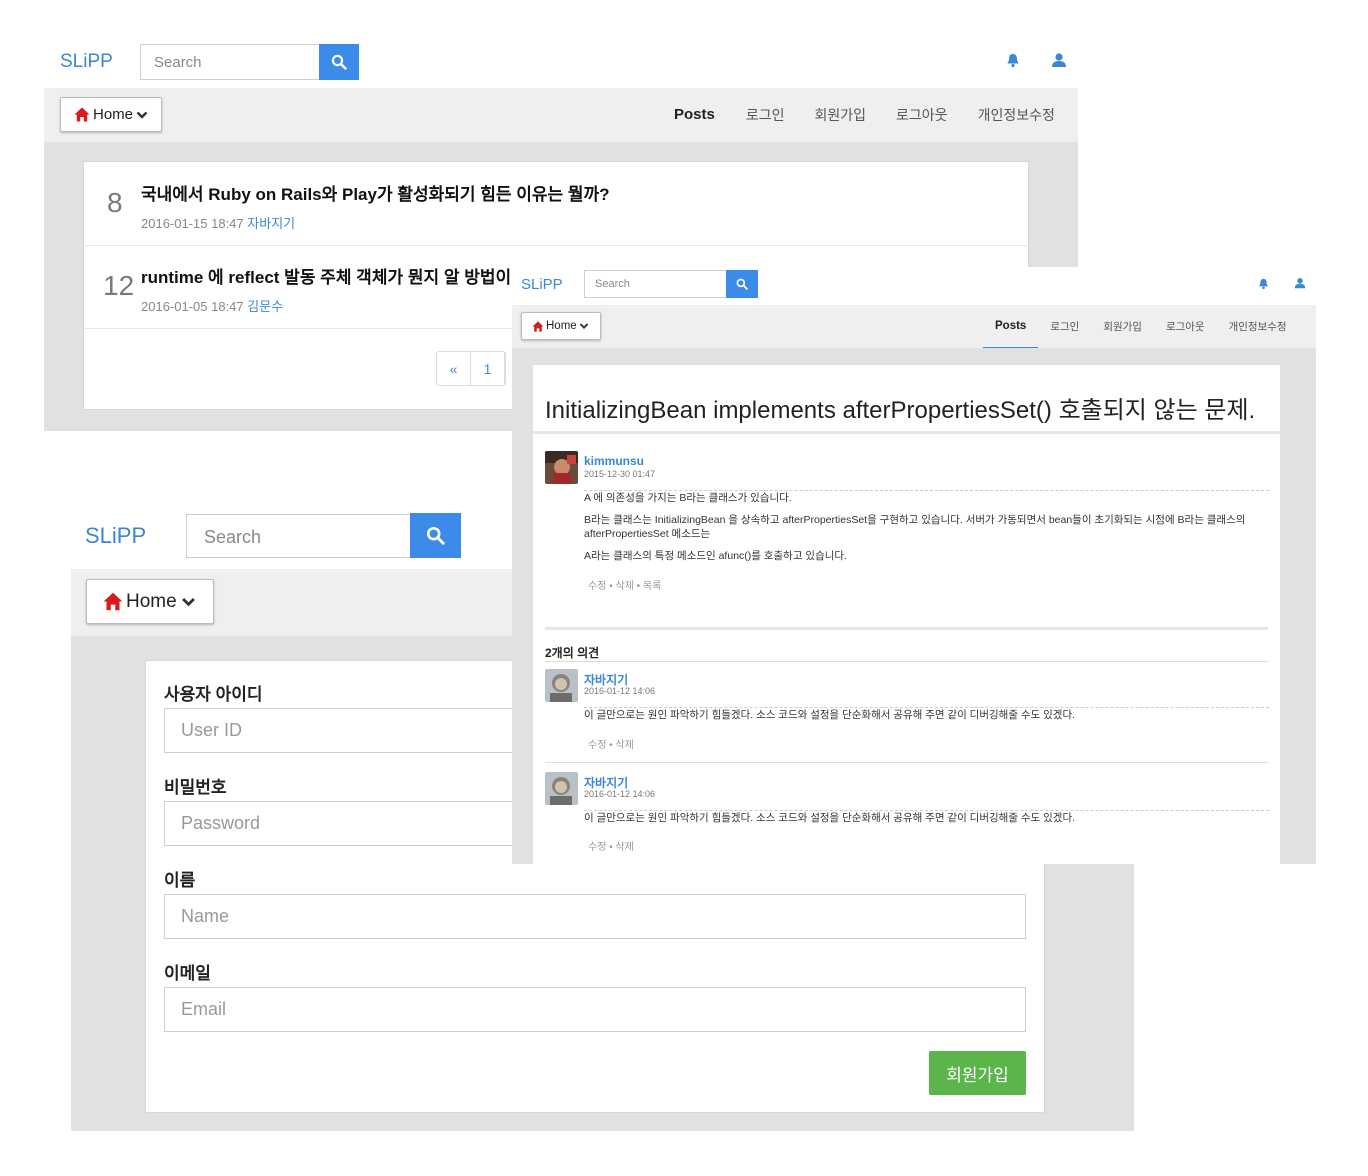 This screenshot has height=1176, width=1368. Describe the element at coordinates (906, 628) in the screenshot. I see `comments-divider` at that location.